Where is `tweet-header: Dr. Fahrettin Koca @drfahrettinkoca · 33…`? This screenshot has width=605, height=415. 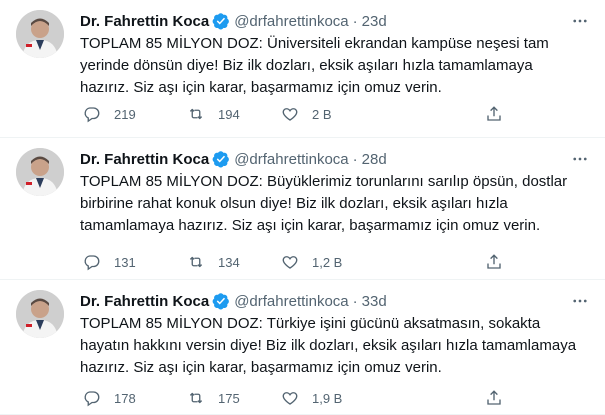 tweet-header: Dr. Fahrettin Koca @drfahrettinkoca · 33… is located at coordinates (335, 301).